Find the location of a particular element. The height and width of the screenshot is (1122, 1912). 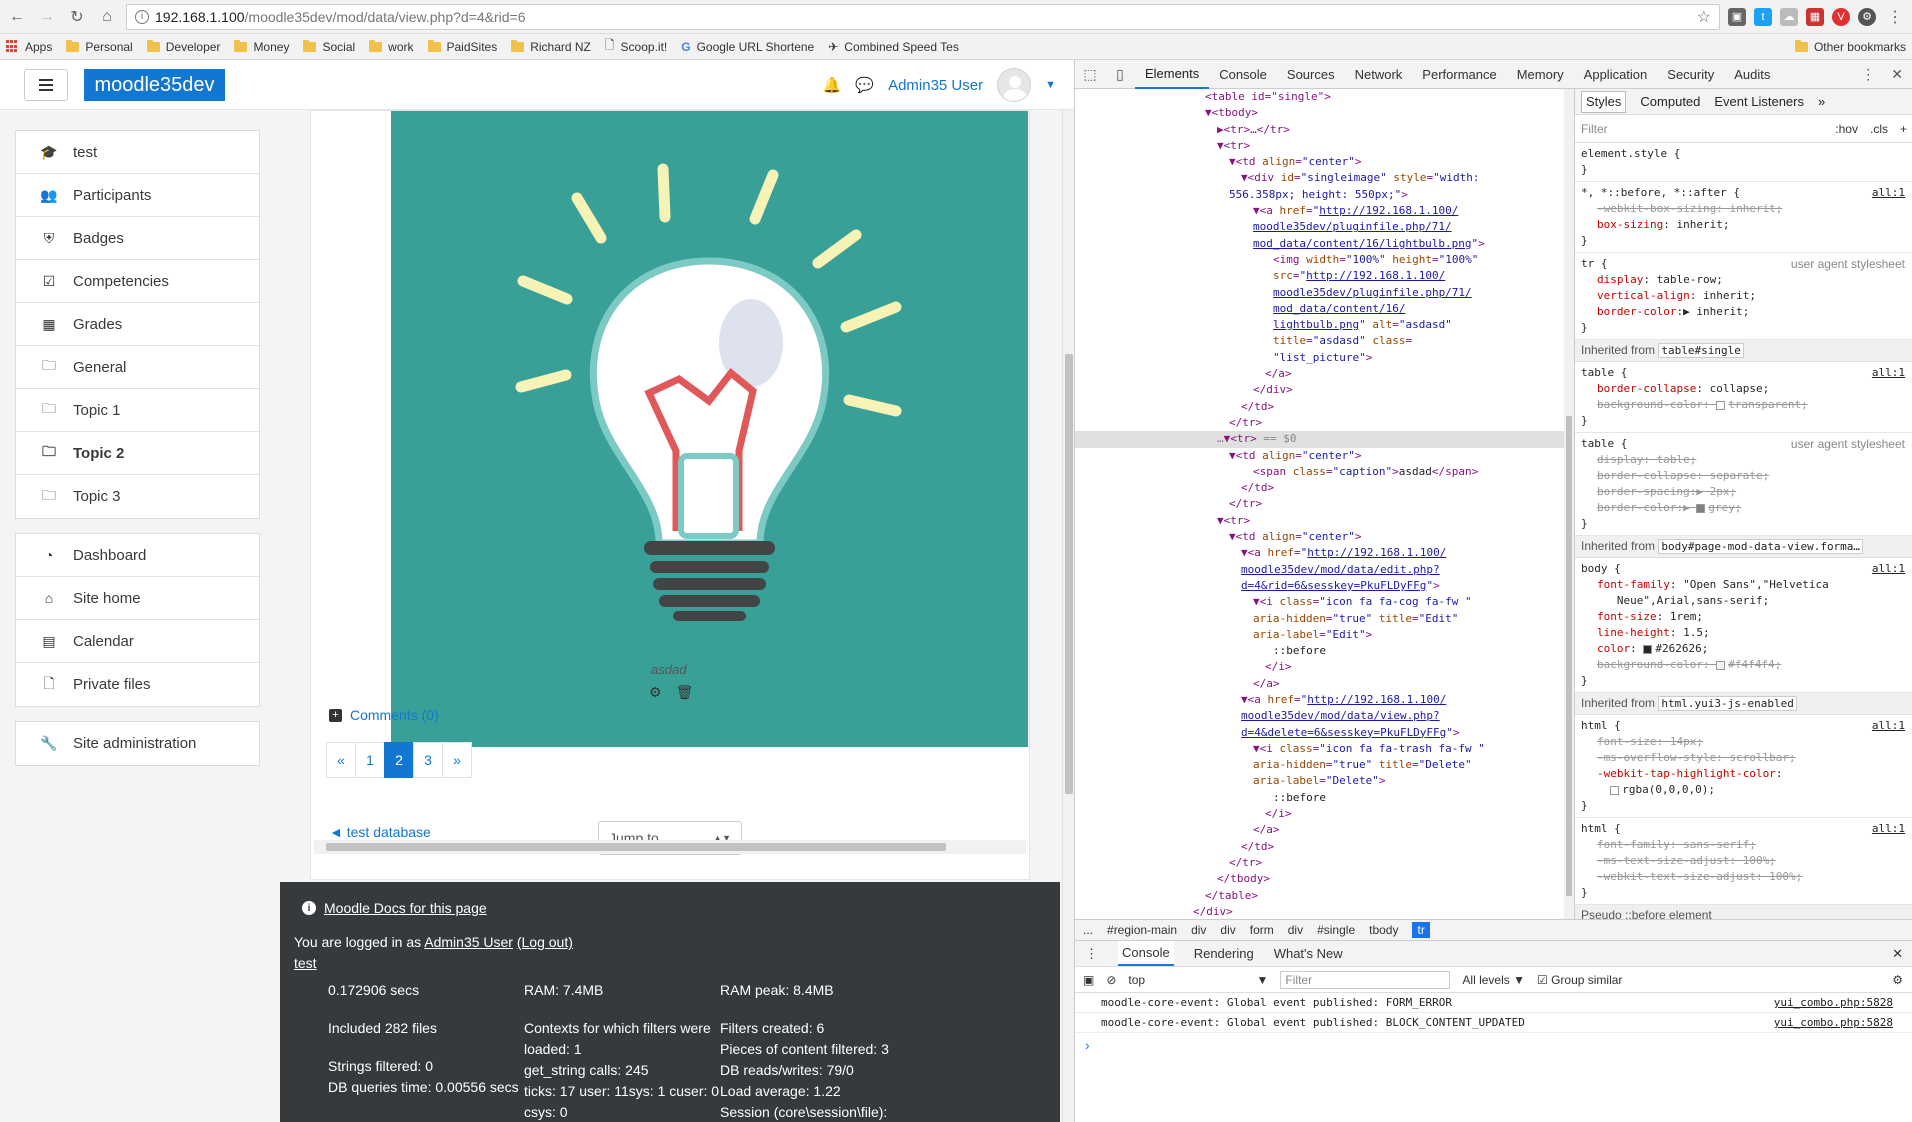

console-filter-input: Filter is located at coordinates (1365, 979).